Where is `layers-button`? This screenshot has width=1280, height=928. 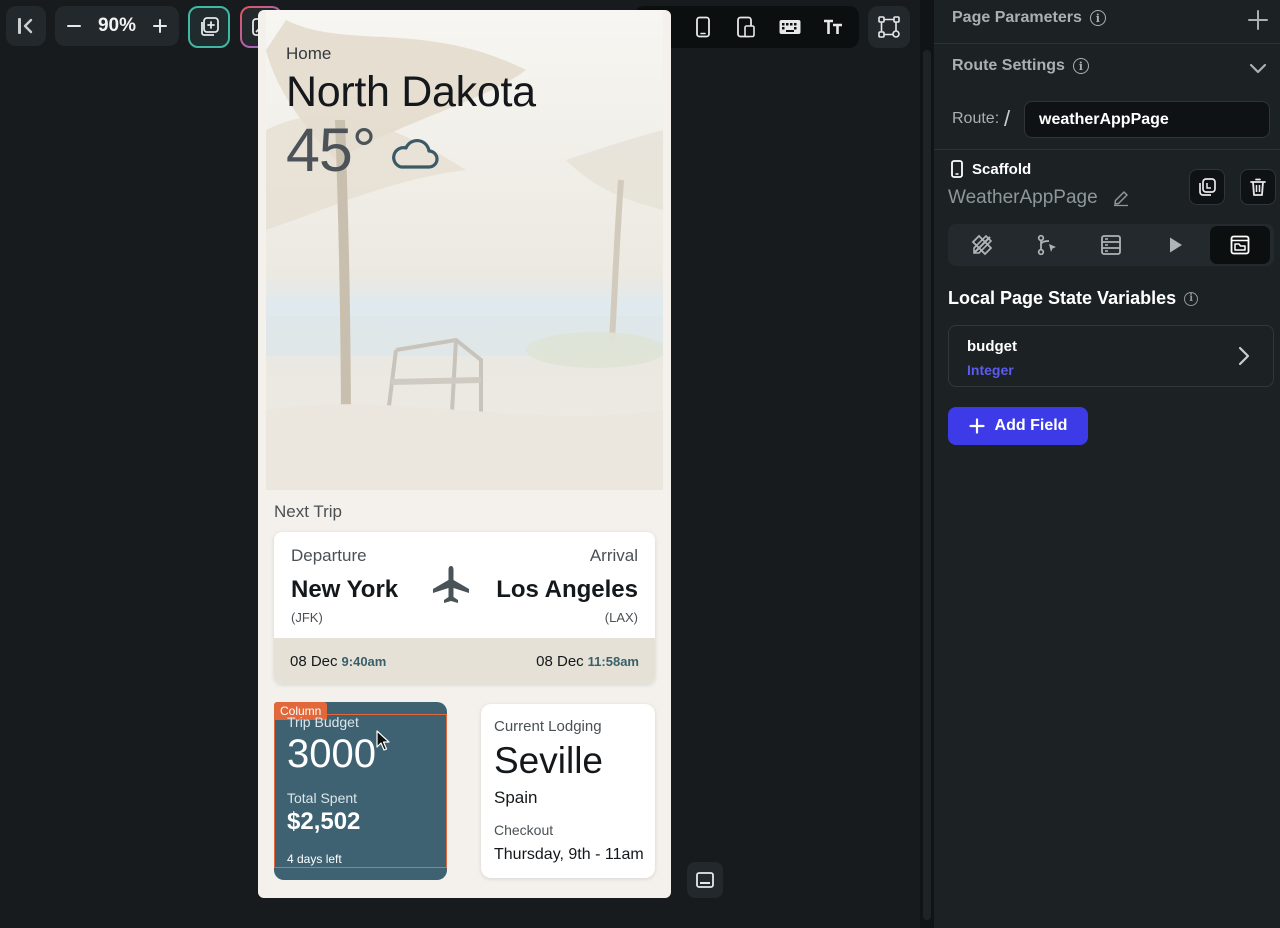
layers-button is located at coordinates (209, 27).